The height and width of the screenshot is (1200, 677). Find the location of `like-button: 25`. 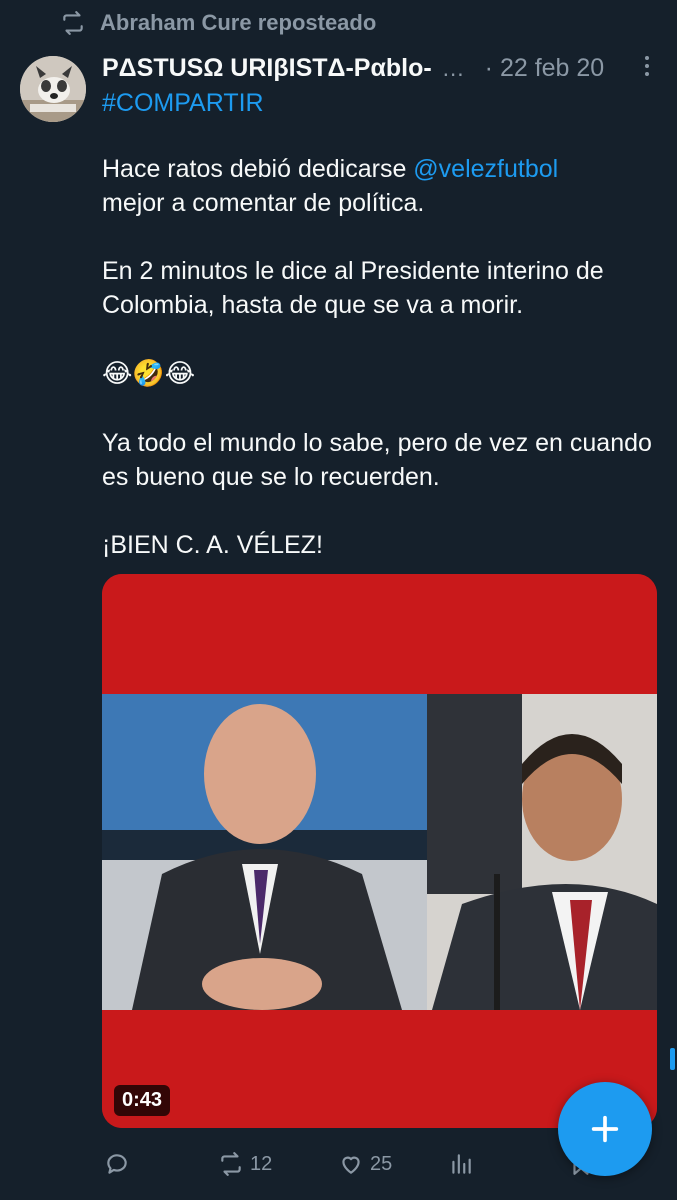

like-button: 25 is located at coordinates (393, 1164).